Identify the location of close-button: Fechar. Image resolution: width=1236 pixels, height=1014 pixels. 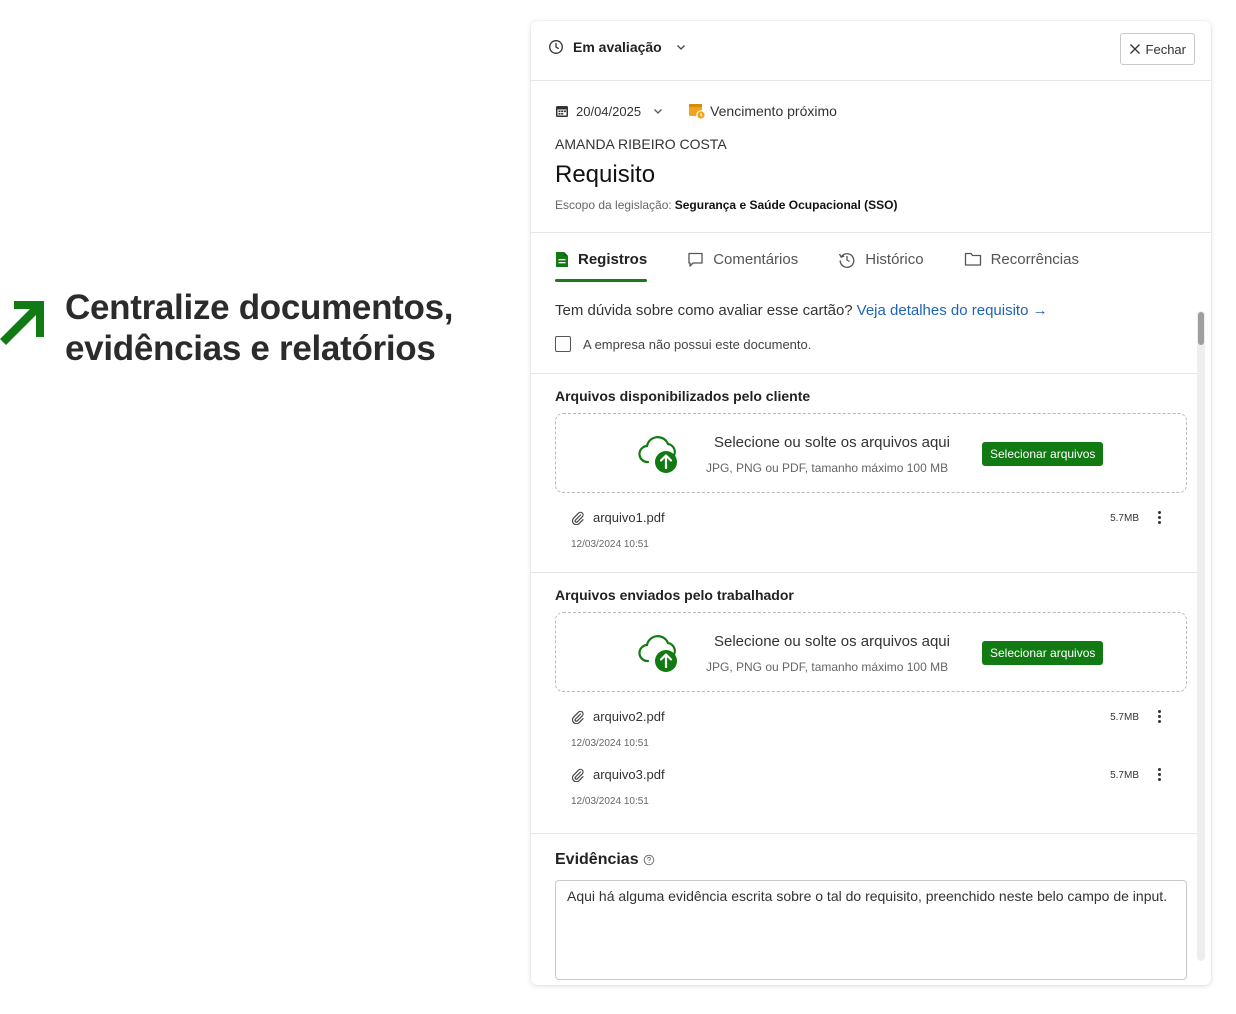
(1157, 49).